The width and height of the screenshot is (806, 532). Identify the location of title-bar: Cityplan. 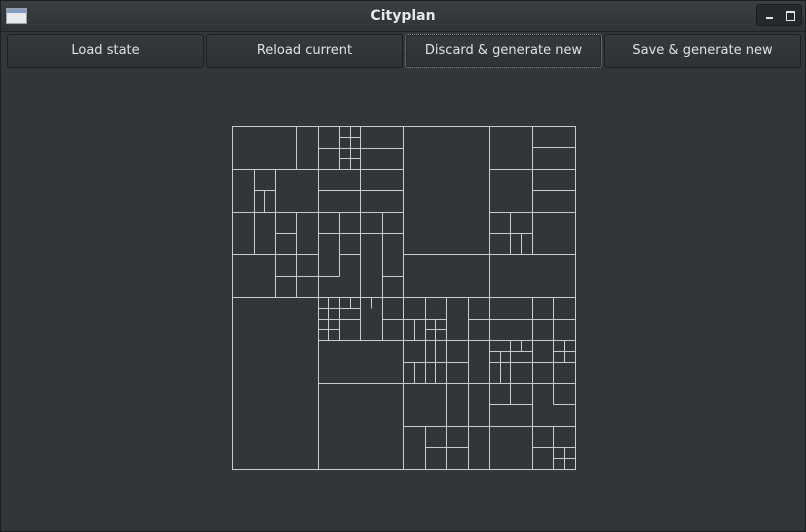
(403, 16).